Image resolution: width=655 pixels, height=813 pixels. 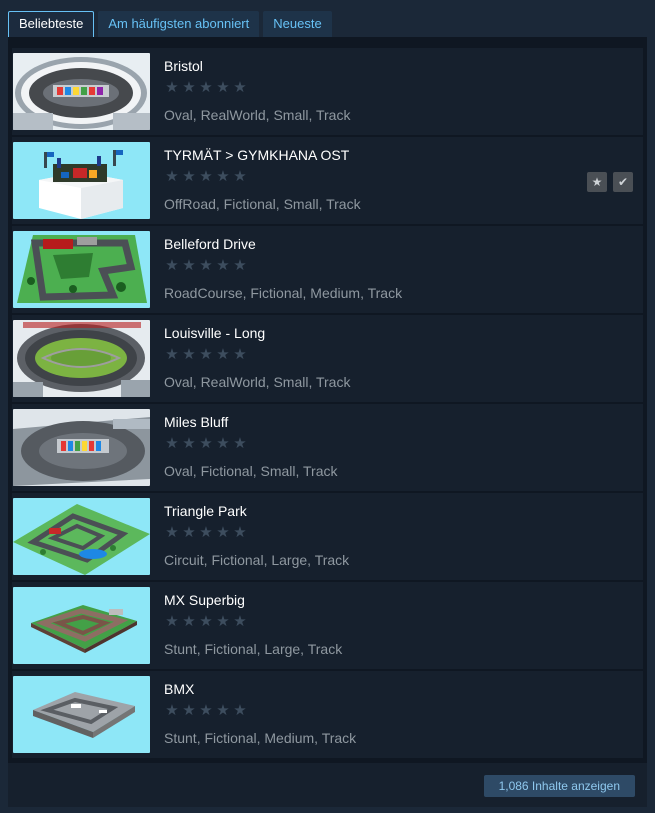 I want to click on item-title: Belleford Drive, so click(x=283, y=245).